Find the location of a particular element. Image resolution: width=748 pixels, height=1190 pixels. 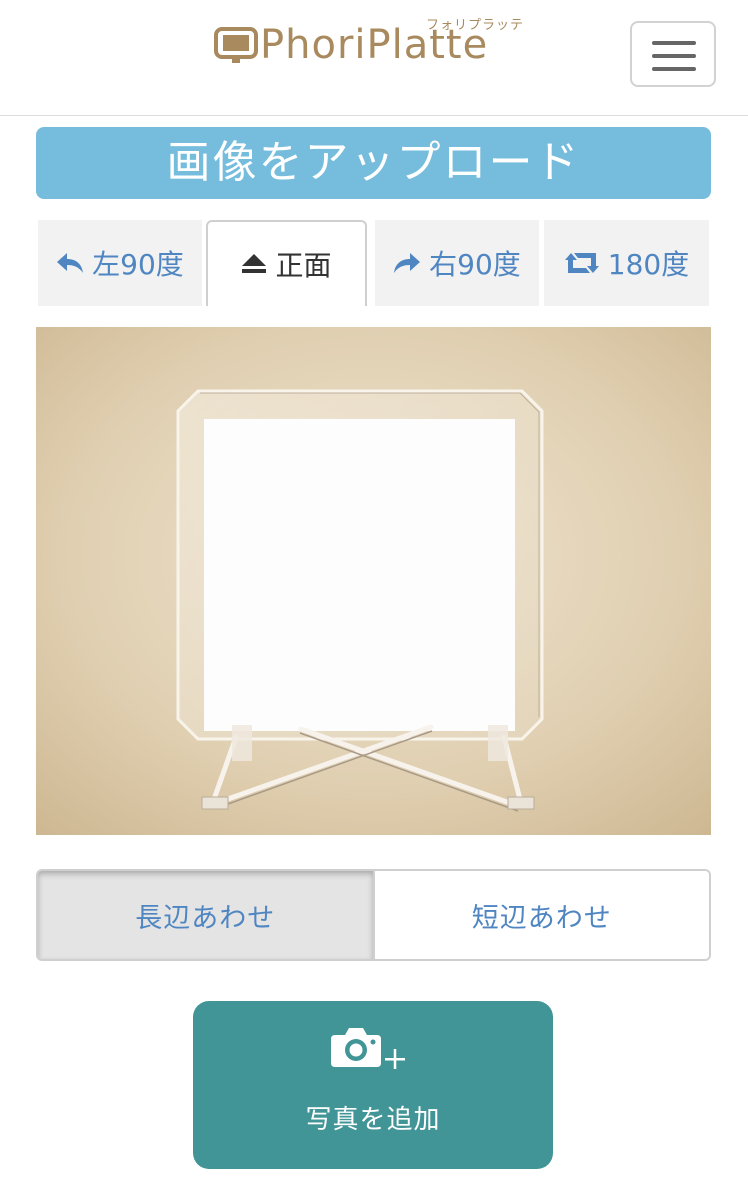

tab-rotate-right: 右90度 is located at coordinates (457, 263).